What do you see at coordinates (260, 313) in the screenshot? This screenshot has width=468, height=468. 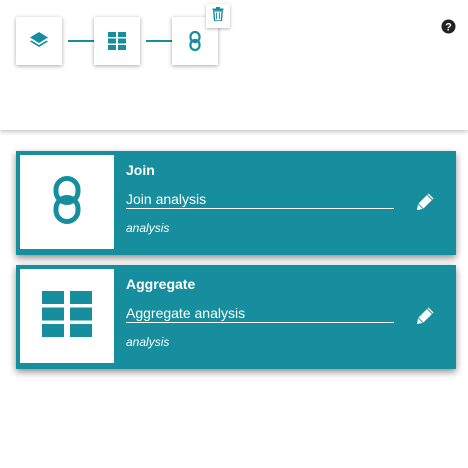 I see `card-description-input: Aggregate analysis` at bounding box center [260, 313].